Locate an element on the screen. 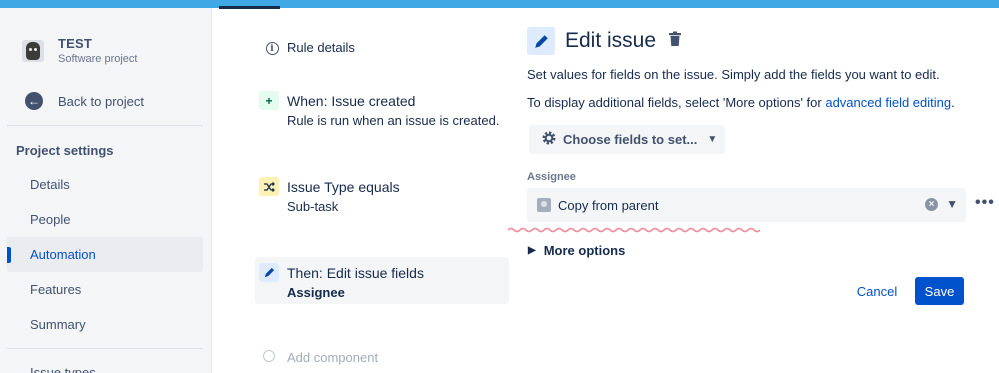 This screenshot has height=373, width=999. sidebar-item-issue-types: Issue types is located at coordinates (105, 364).